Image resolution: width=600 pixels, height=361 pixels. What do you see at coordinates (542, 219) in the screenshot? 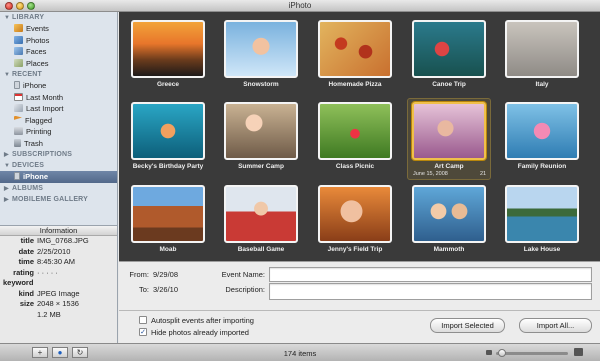
I see `photo-thumbnail: Lake House` at bounding box center [542, 219].